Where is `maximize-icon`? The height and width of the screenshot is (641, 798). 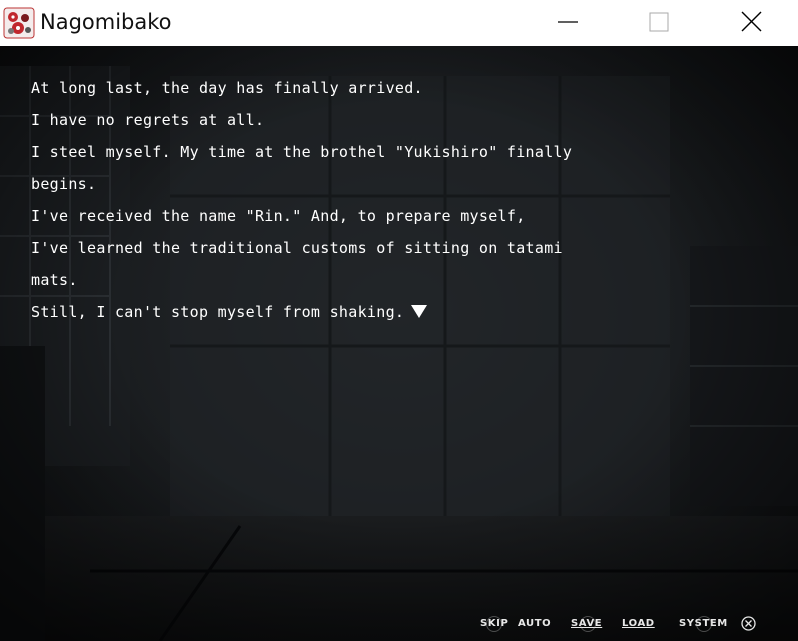 maximize-icon is located at coordinates (659, 22).